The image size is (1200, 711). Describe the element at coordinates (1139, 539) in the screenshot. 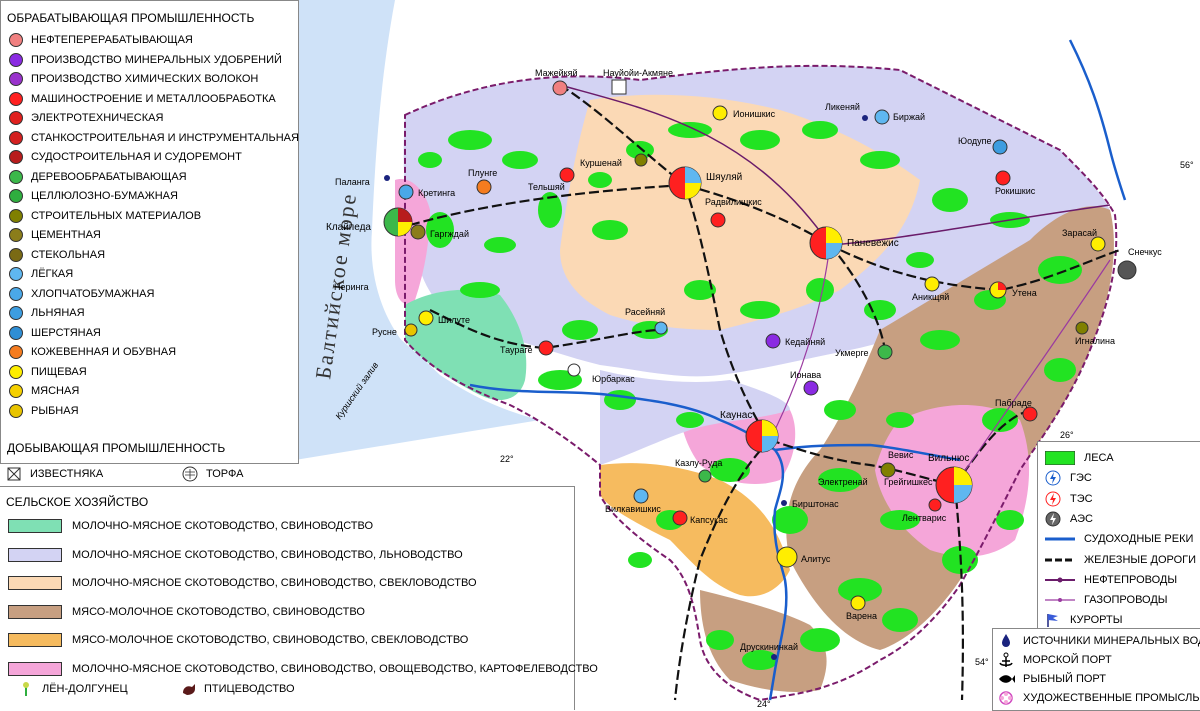

I see `map-legend-label: СУДОХОДНЫЕ РЕКИ` at that location.